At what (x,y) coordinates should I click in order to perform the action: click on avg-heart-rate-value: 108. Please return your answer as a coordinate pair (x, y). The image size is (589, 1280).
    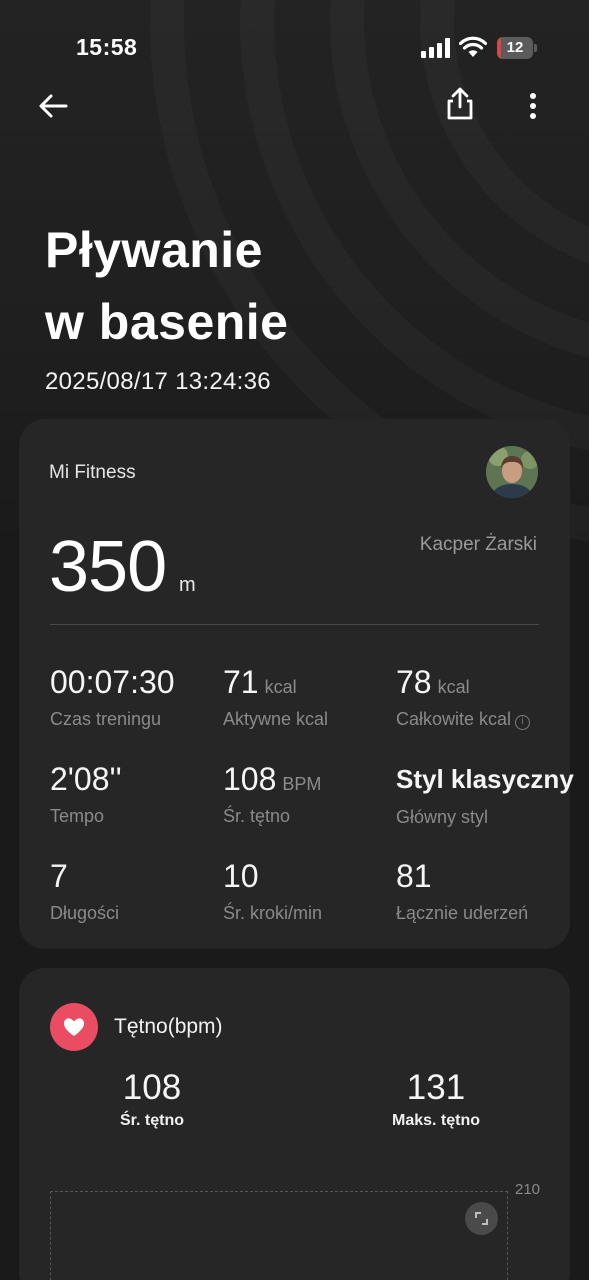
    Looking at the image, I should click on (152, 1087).